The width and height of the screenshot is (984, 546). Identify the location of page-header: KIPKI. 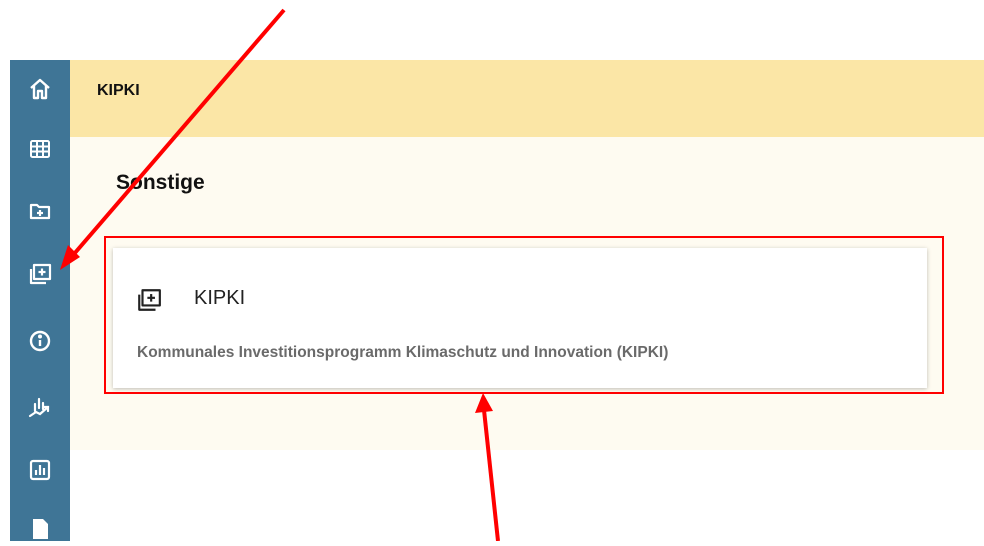
(527, 98).